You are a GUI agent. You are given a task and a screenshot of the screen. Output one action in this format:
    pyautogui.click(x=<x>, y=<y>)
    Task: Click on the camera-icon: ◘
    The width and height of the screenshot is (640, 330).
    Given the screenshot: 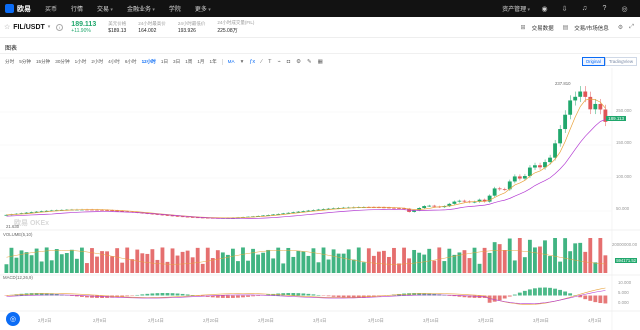 What is the action you would take?
    pyautogui.click(x=288, y=62)
    